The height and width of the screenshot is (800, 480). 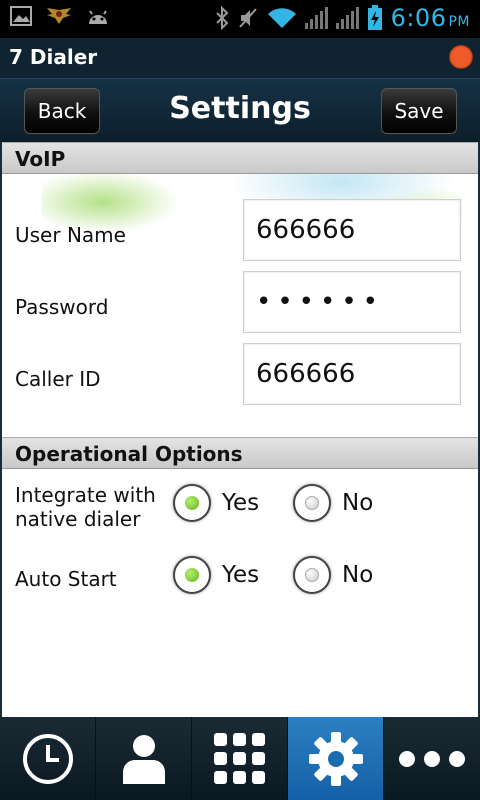 I want to click on integrate-no-option: No, so click(x=333, y=503).